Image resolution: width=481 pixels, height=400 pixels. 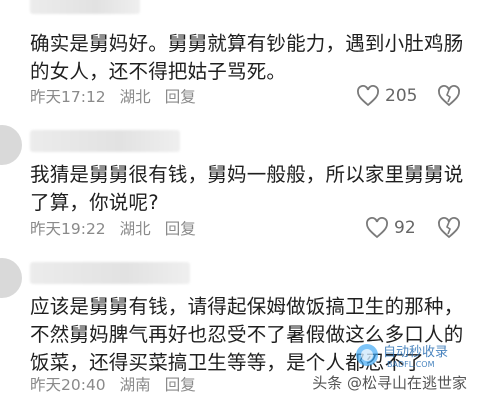 What do you see at coordinates (415, 352) in the screenshot?
I see `watermark-logo-text: 自动秒收录` at bounding box center [415, 352].